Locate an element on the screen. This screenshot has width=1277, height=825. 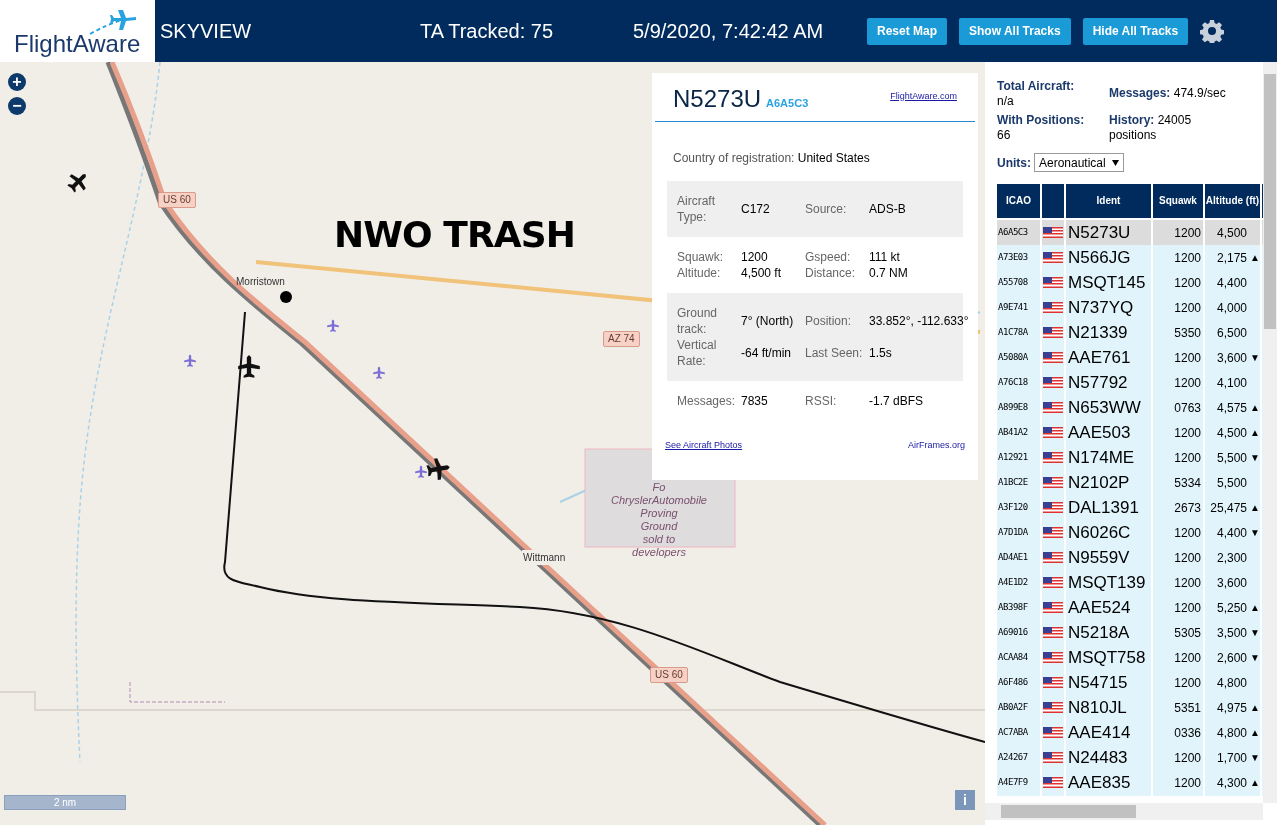
table-cell: 4,300 ▲ is located at coordinates (1232, 783).